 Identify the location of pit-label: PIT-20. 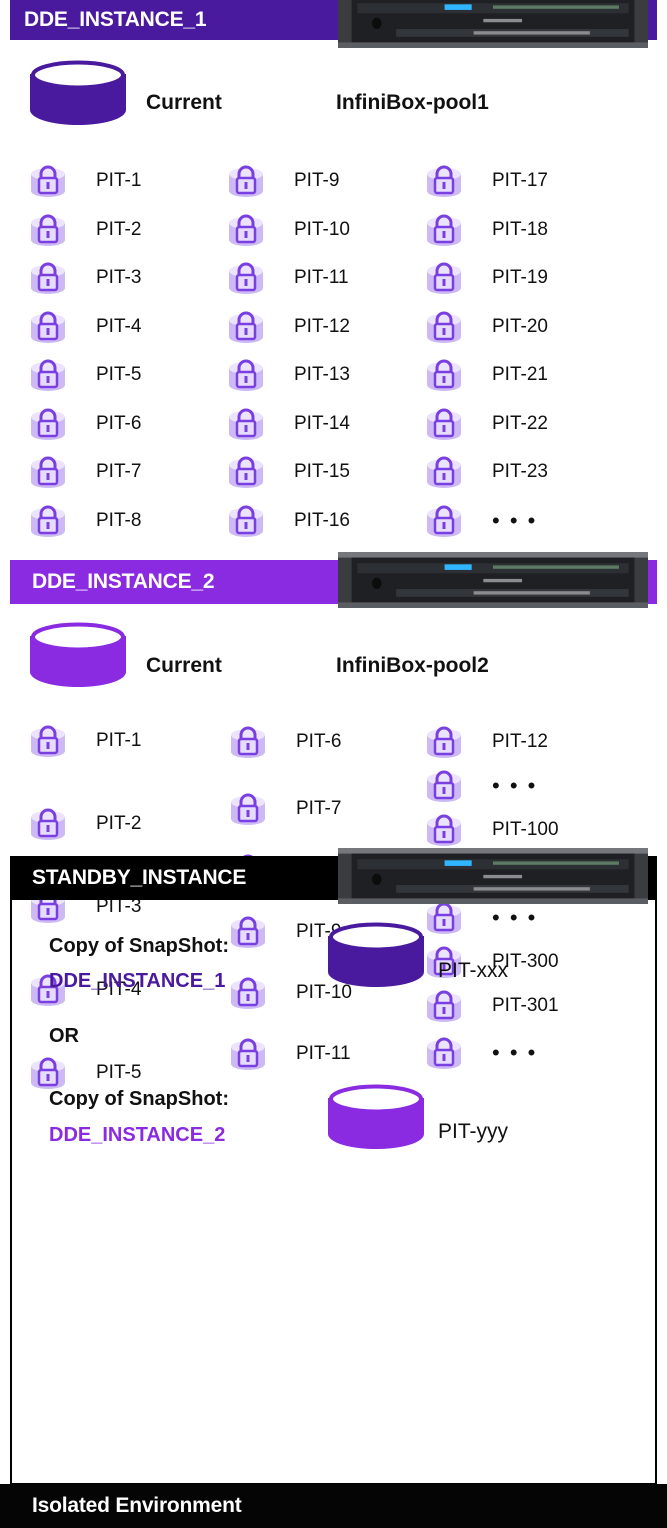
(520, 326).